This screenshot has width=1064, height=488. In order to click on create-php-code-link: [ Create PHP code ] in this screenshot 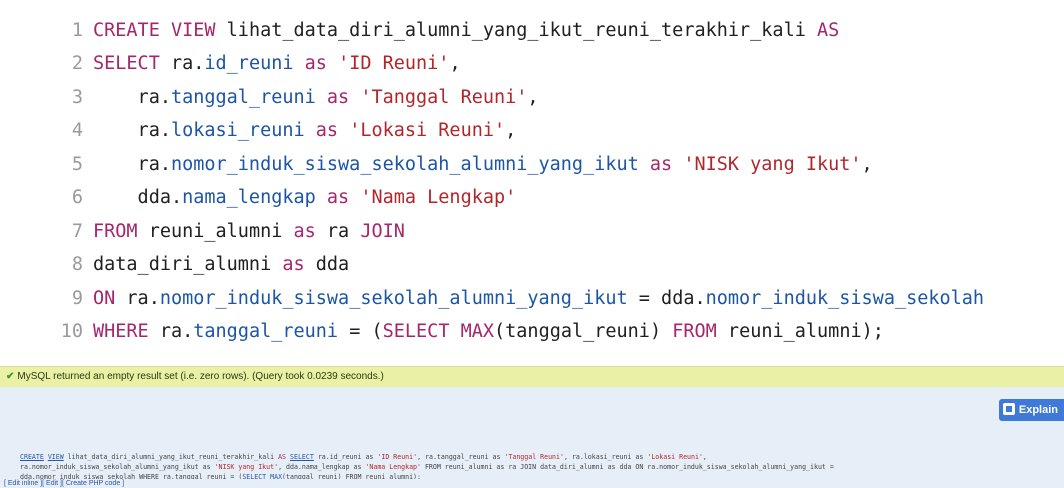, I will do `click(93, 483)`.